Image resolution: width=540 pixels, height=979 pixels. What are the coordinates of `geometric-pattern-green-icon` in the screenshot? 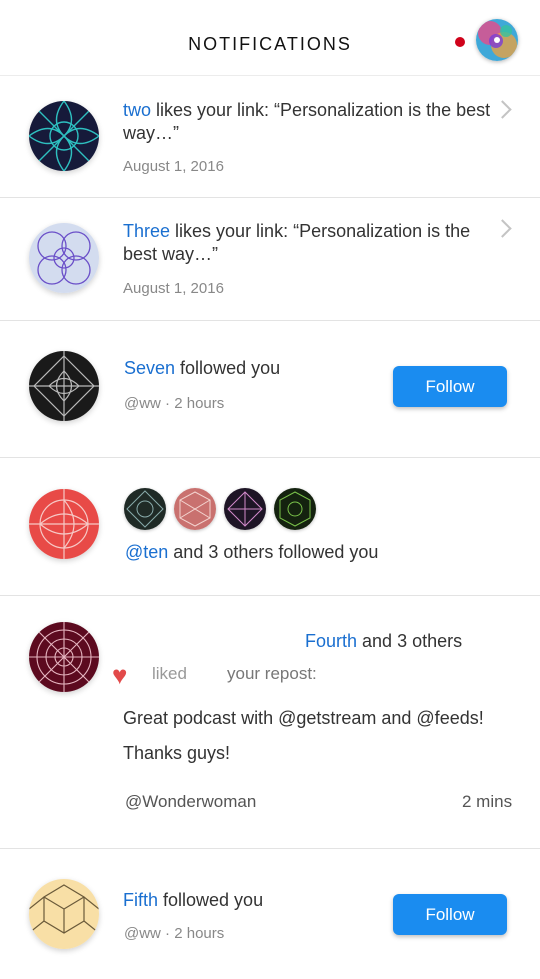 It's located at (295, 509).